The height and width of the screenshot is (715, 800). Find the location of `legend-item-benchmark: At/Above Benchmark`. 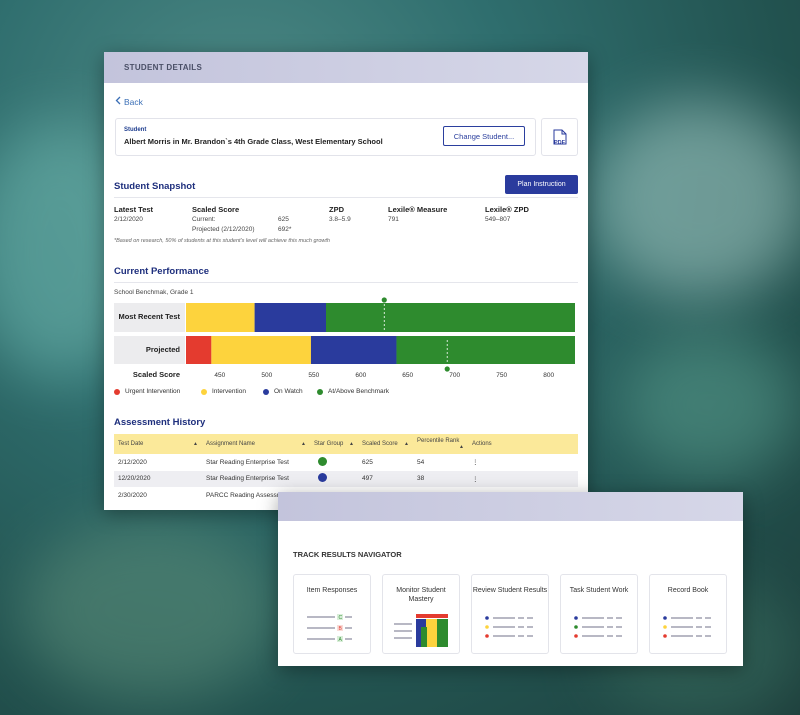

legend-item-benchmark: At/Above Benchmark is located at coordinates (353, 391).